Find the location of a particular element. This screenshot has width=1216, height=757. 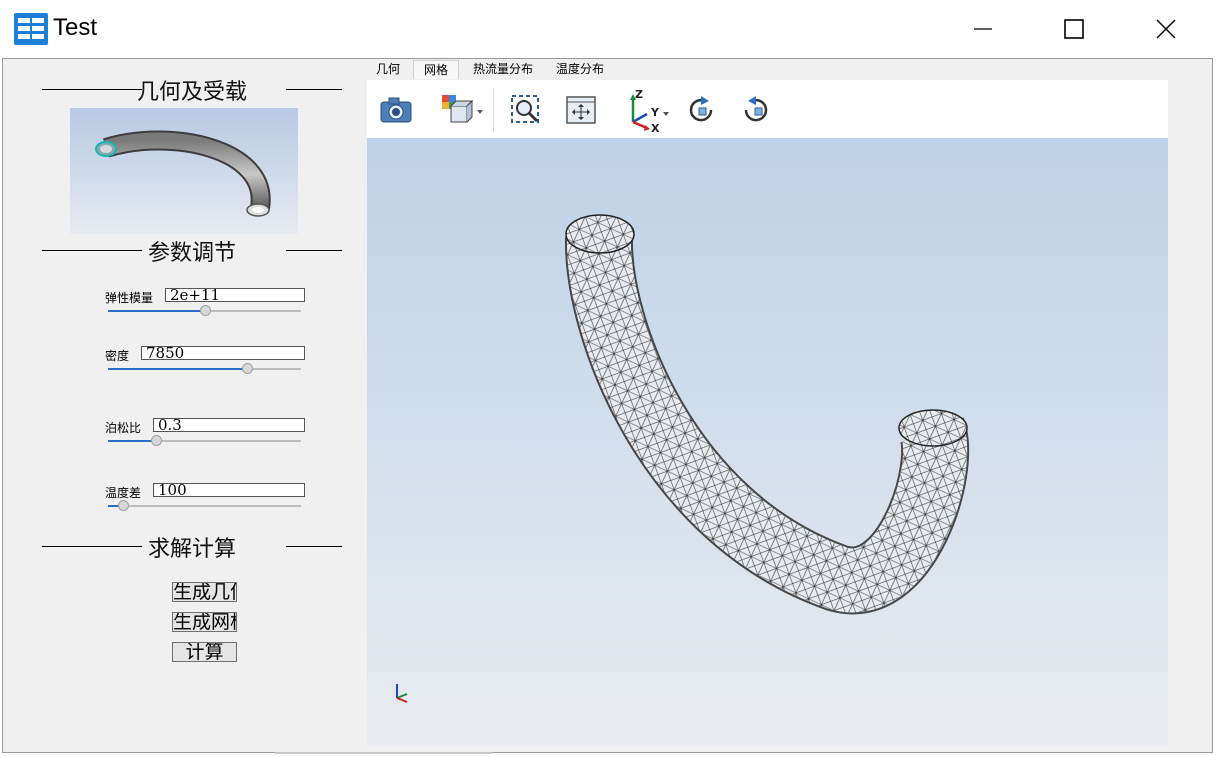

params-section-title: 参数调节 is located at coordinates (191, 253).